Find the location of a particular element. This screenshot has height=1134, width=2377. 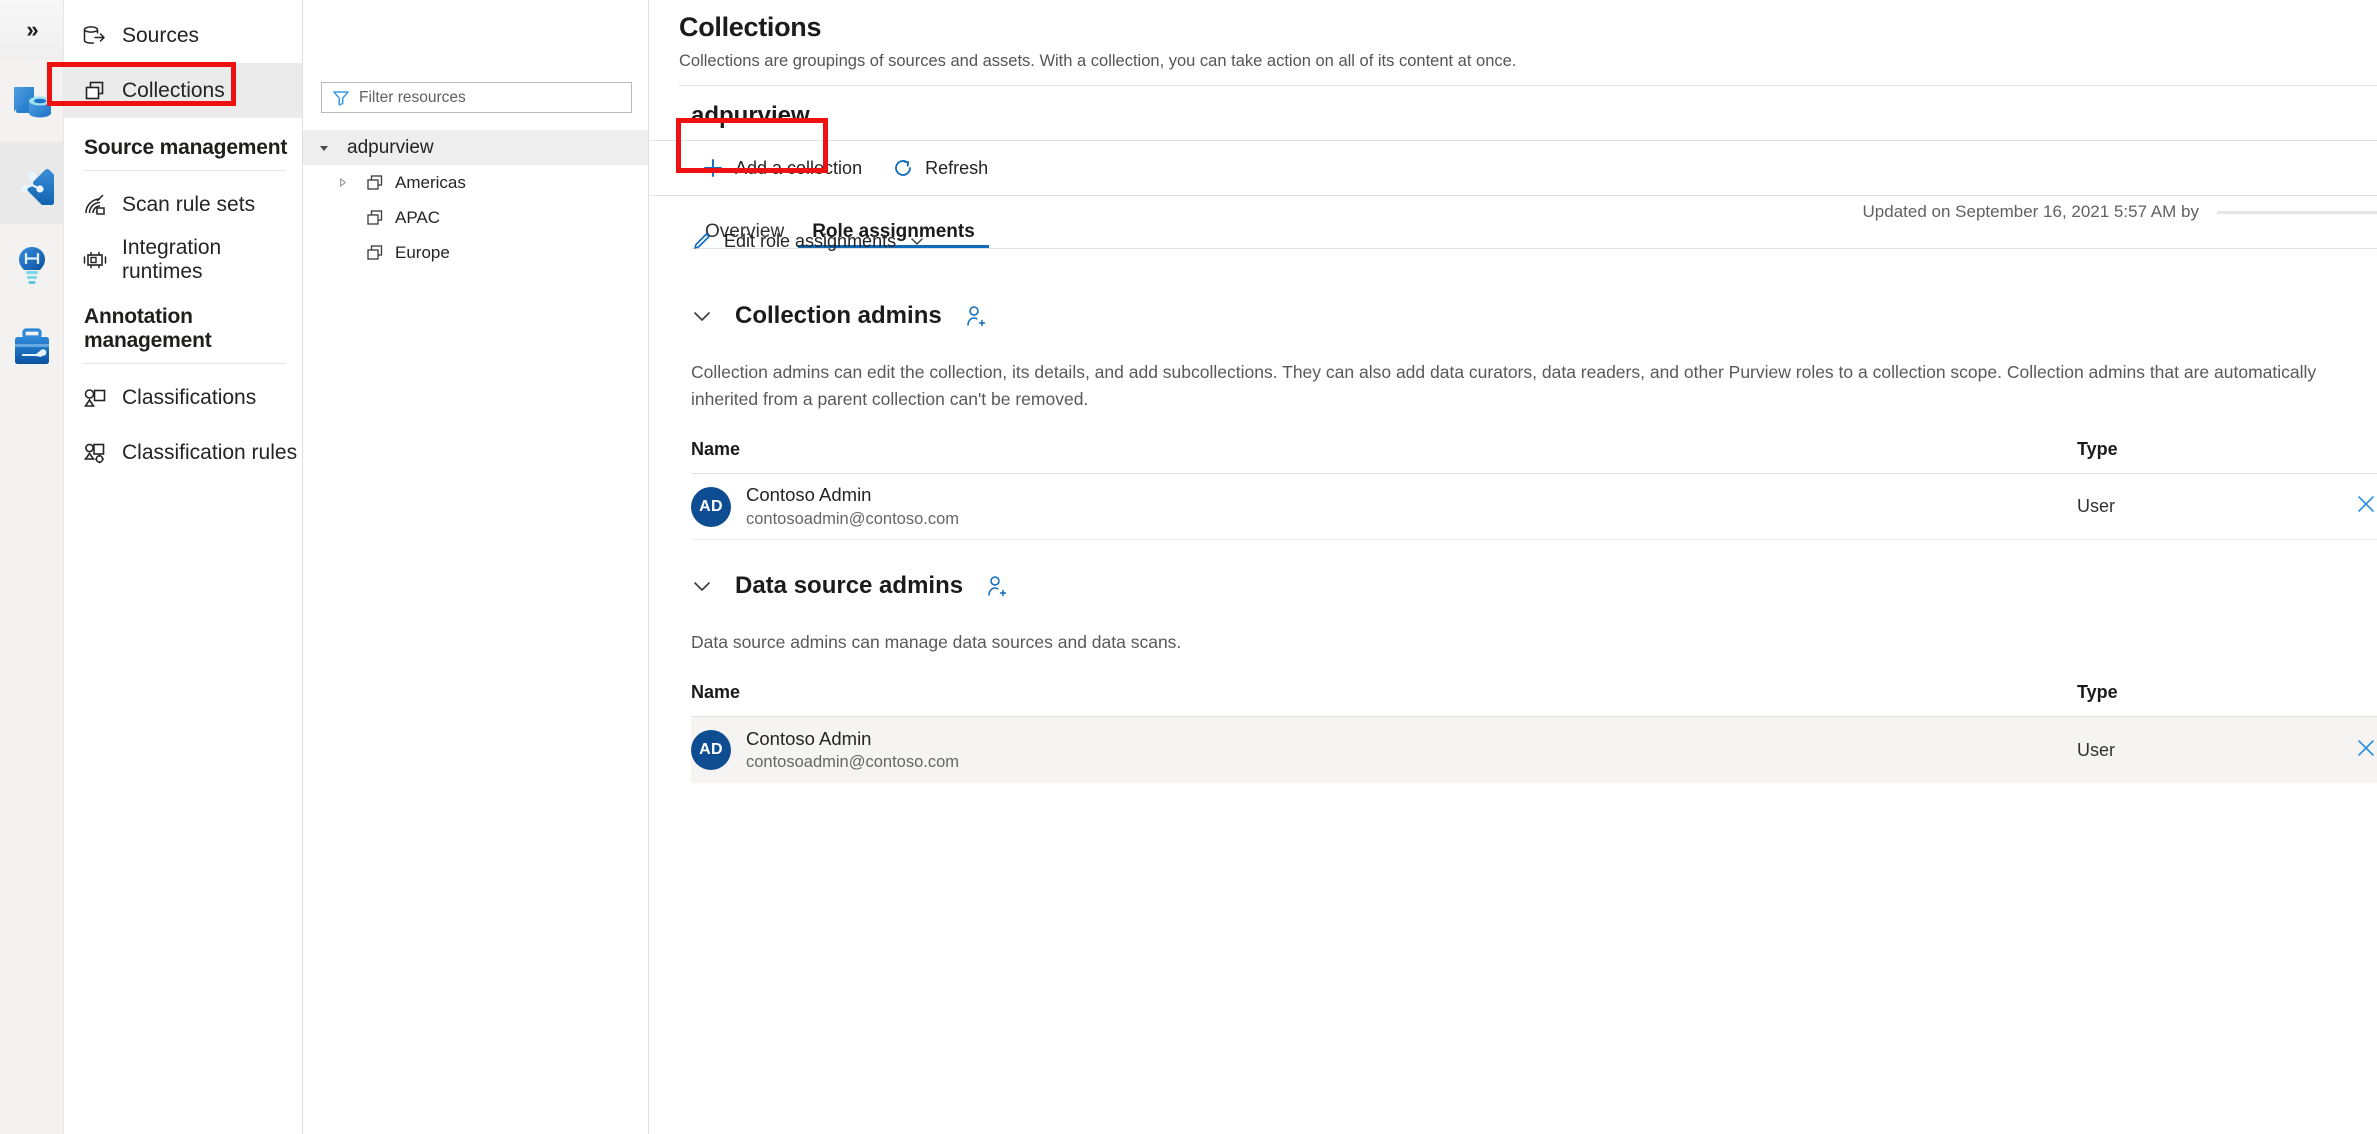

cell-type: User is located at coordinates (2197, 749).